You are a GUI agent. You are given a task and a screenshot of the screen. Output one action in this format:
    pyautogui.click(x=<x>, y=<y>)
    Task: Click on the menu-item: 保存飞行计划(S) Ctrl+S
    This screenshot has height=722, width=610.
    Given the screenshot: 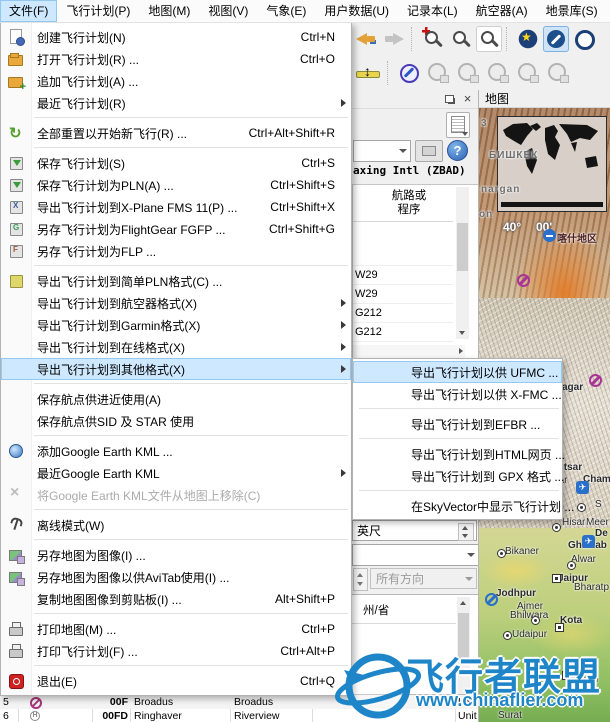 What is the action you would take?
    pyautogui.click(x=176, y=163)
    